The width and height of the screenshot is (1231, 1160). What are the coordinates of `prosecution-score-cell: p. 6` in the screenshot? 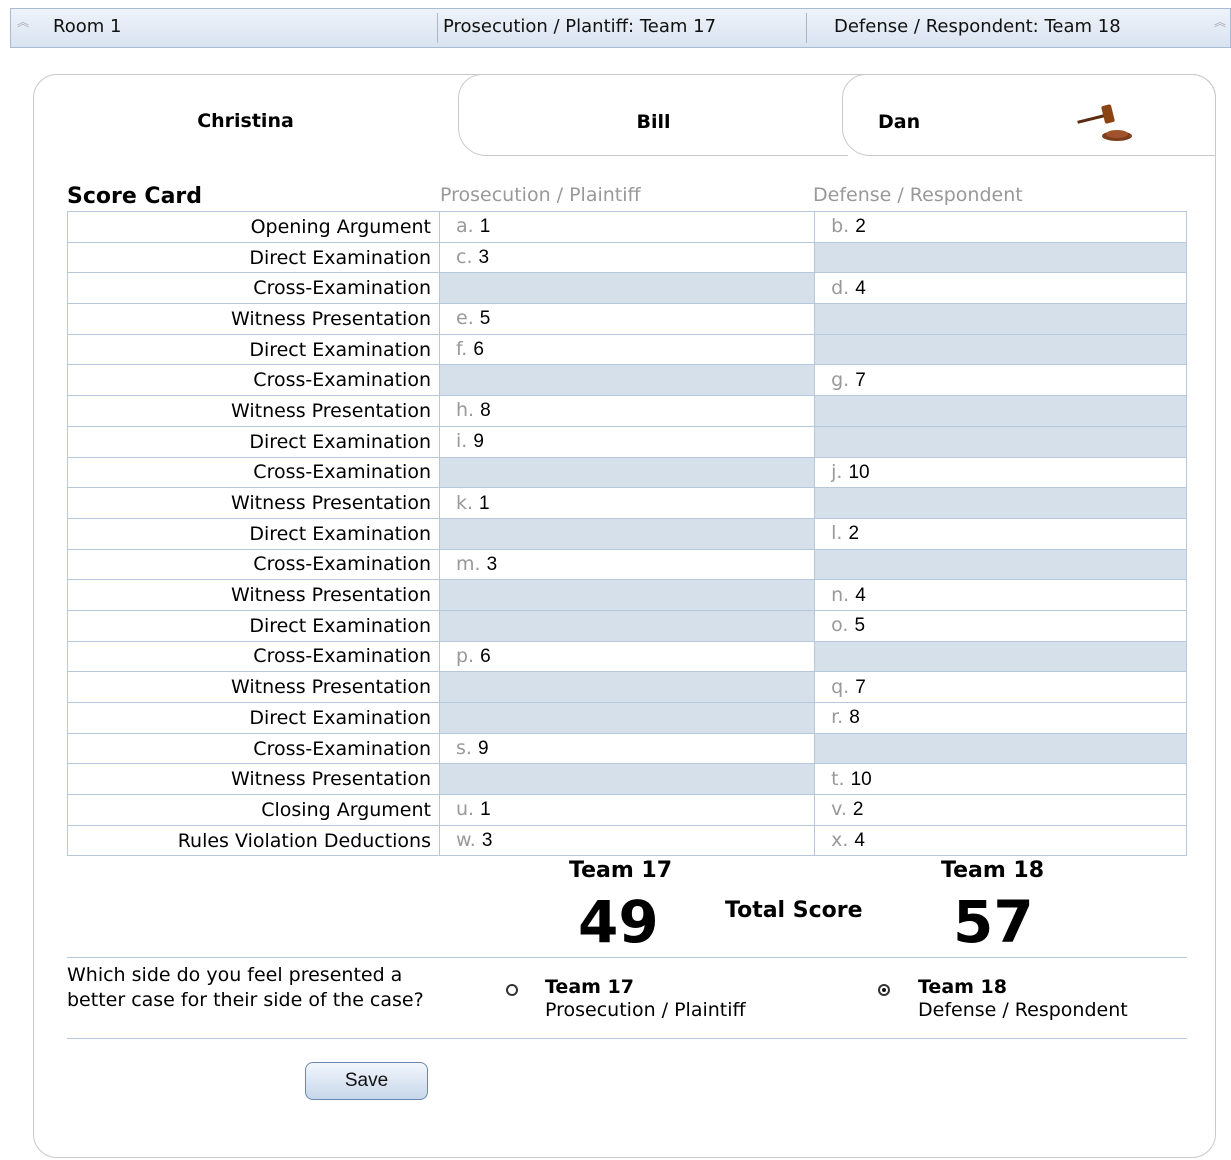 It's located at (627, 656).